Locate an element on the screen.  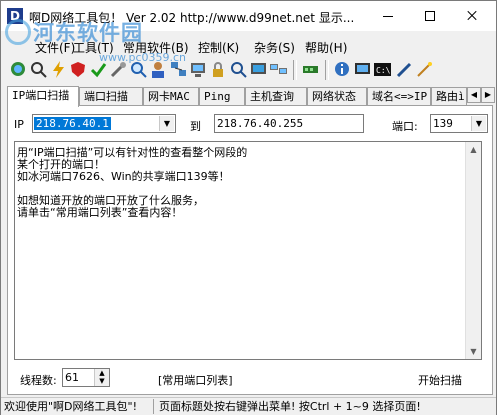
network-computers-icon is located at coordinates (278, 69).